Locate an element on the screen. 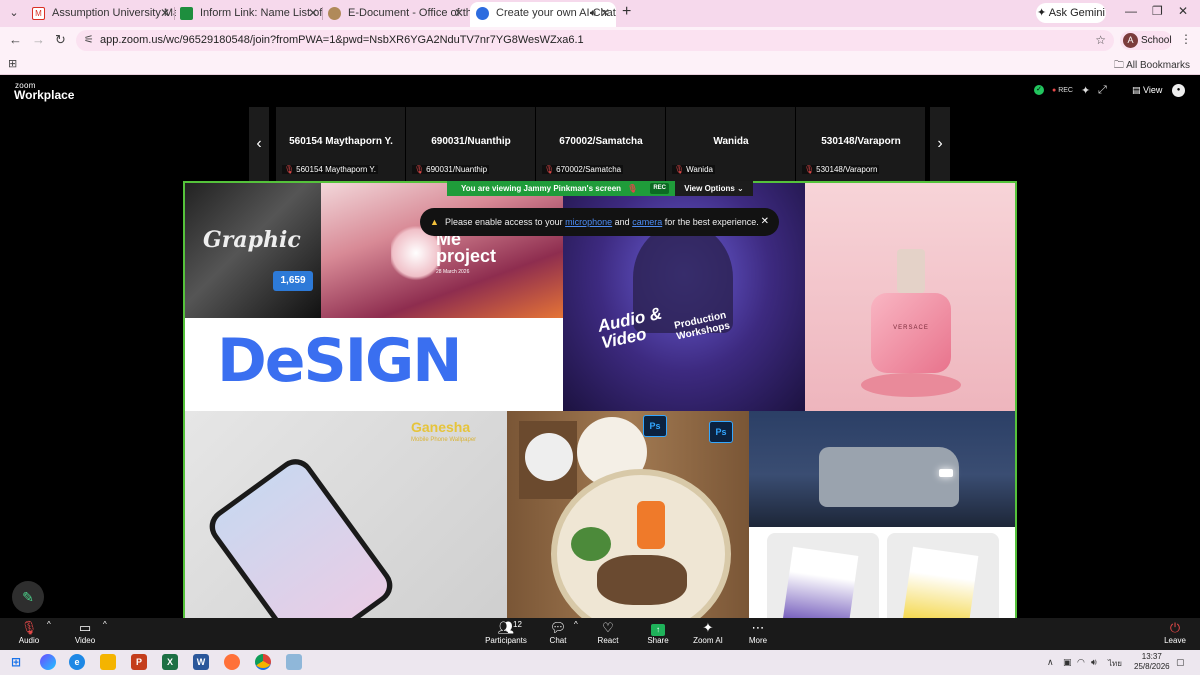 The width and height of the screenshot is (1200, 675). excel-icon: X is located at coordinates (170, 662).